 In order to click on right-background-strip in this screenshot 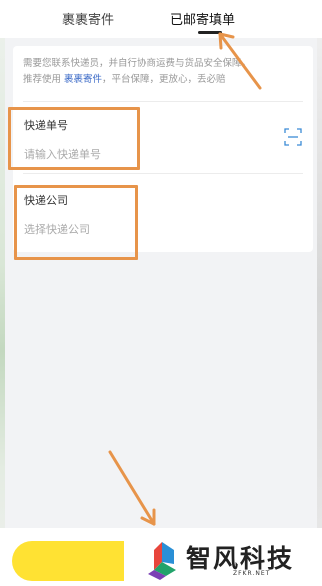, I will do `click(319, 293)`.